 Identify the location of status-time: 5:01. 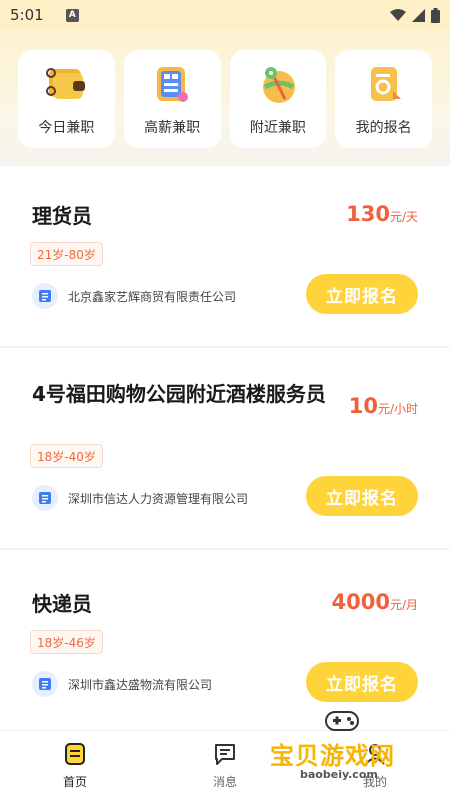
(27, 15).